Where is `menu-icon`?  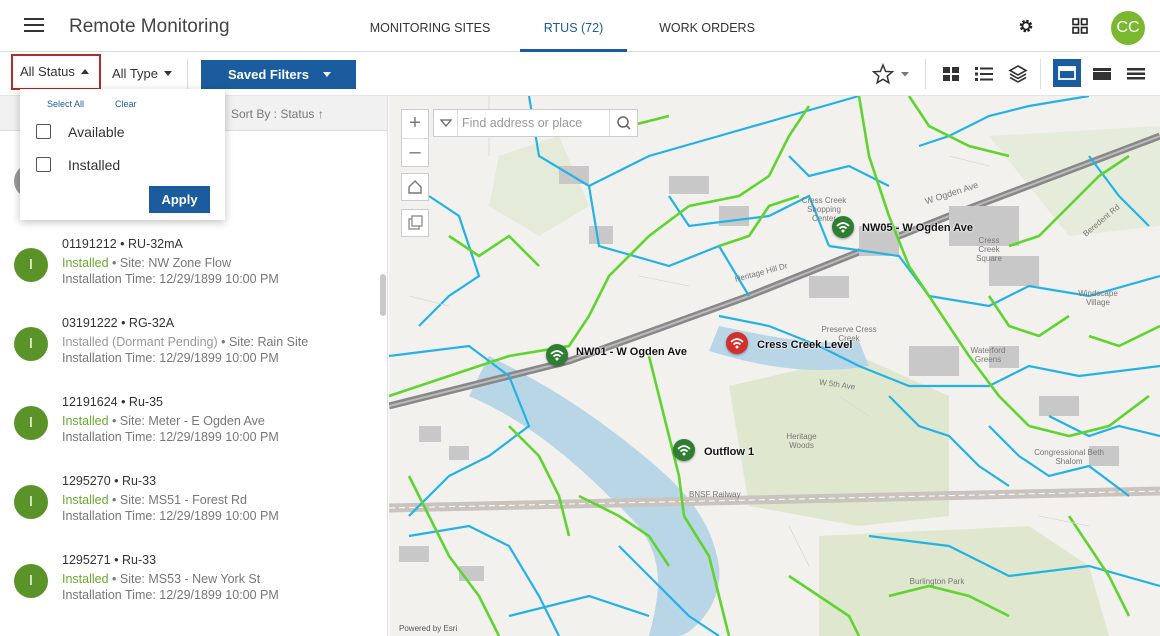
menu-icon is located at coordinates (34, 26).